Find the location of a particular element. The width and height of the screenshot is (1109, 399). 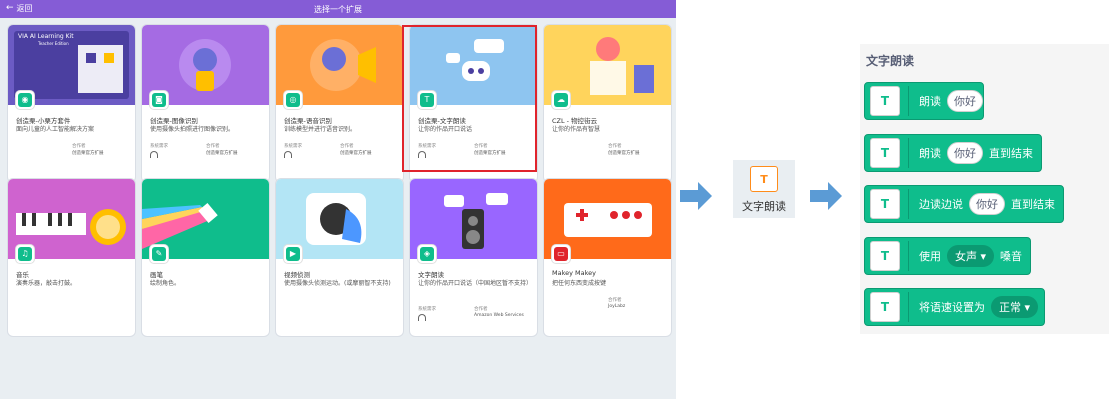

text-to-speech-category: T 文字朗读 is located at coordinates (764, 189).